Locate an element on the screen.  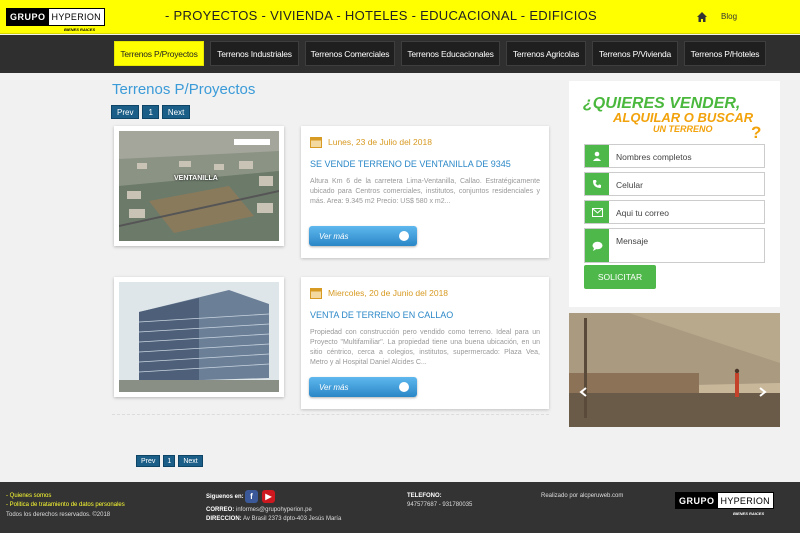
footer-logo-subtitle: BIENES RAICES is located at coordinates (749, 513).